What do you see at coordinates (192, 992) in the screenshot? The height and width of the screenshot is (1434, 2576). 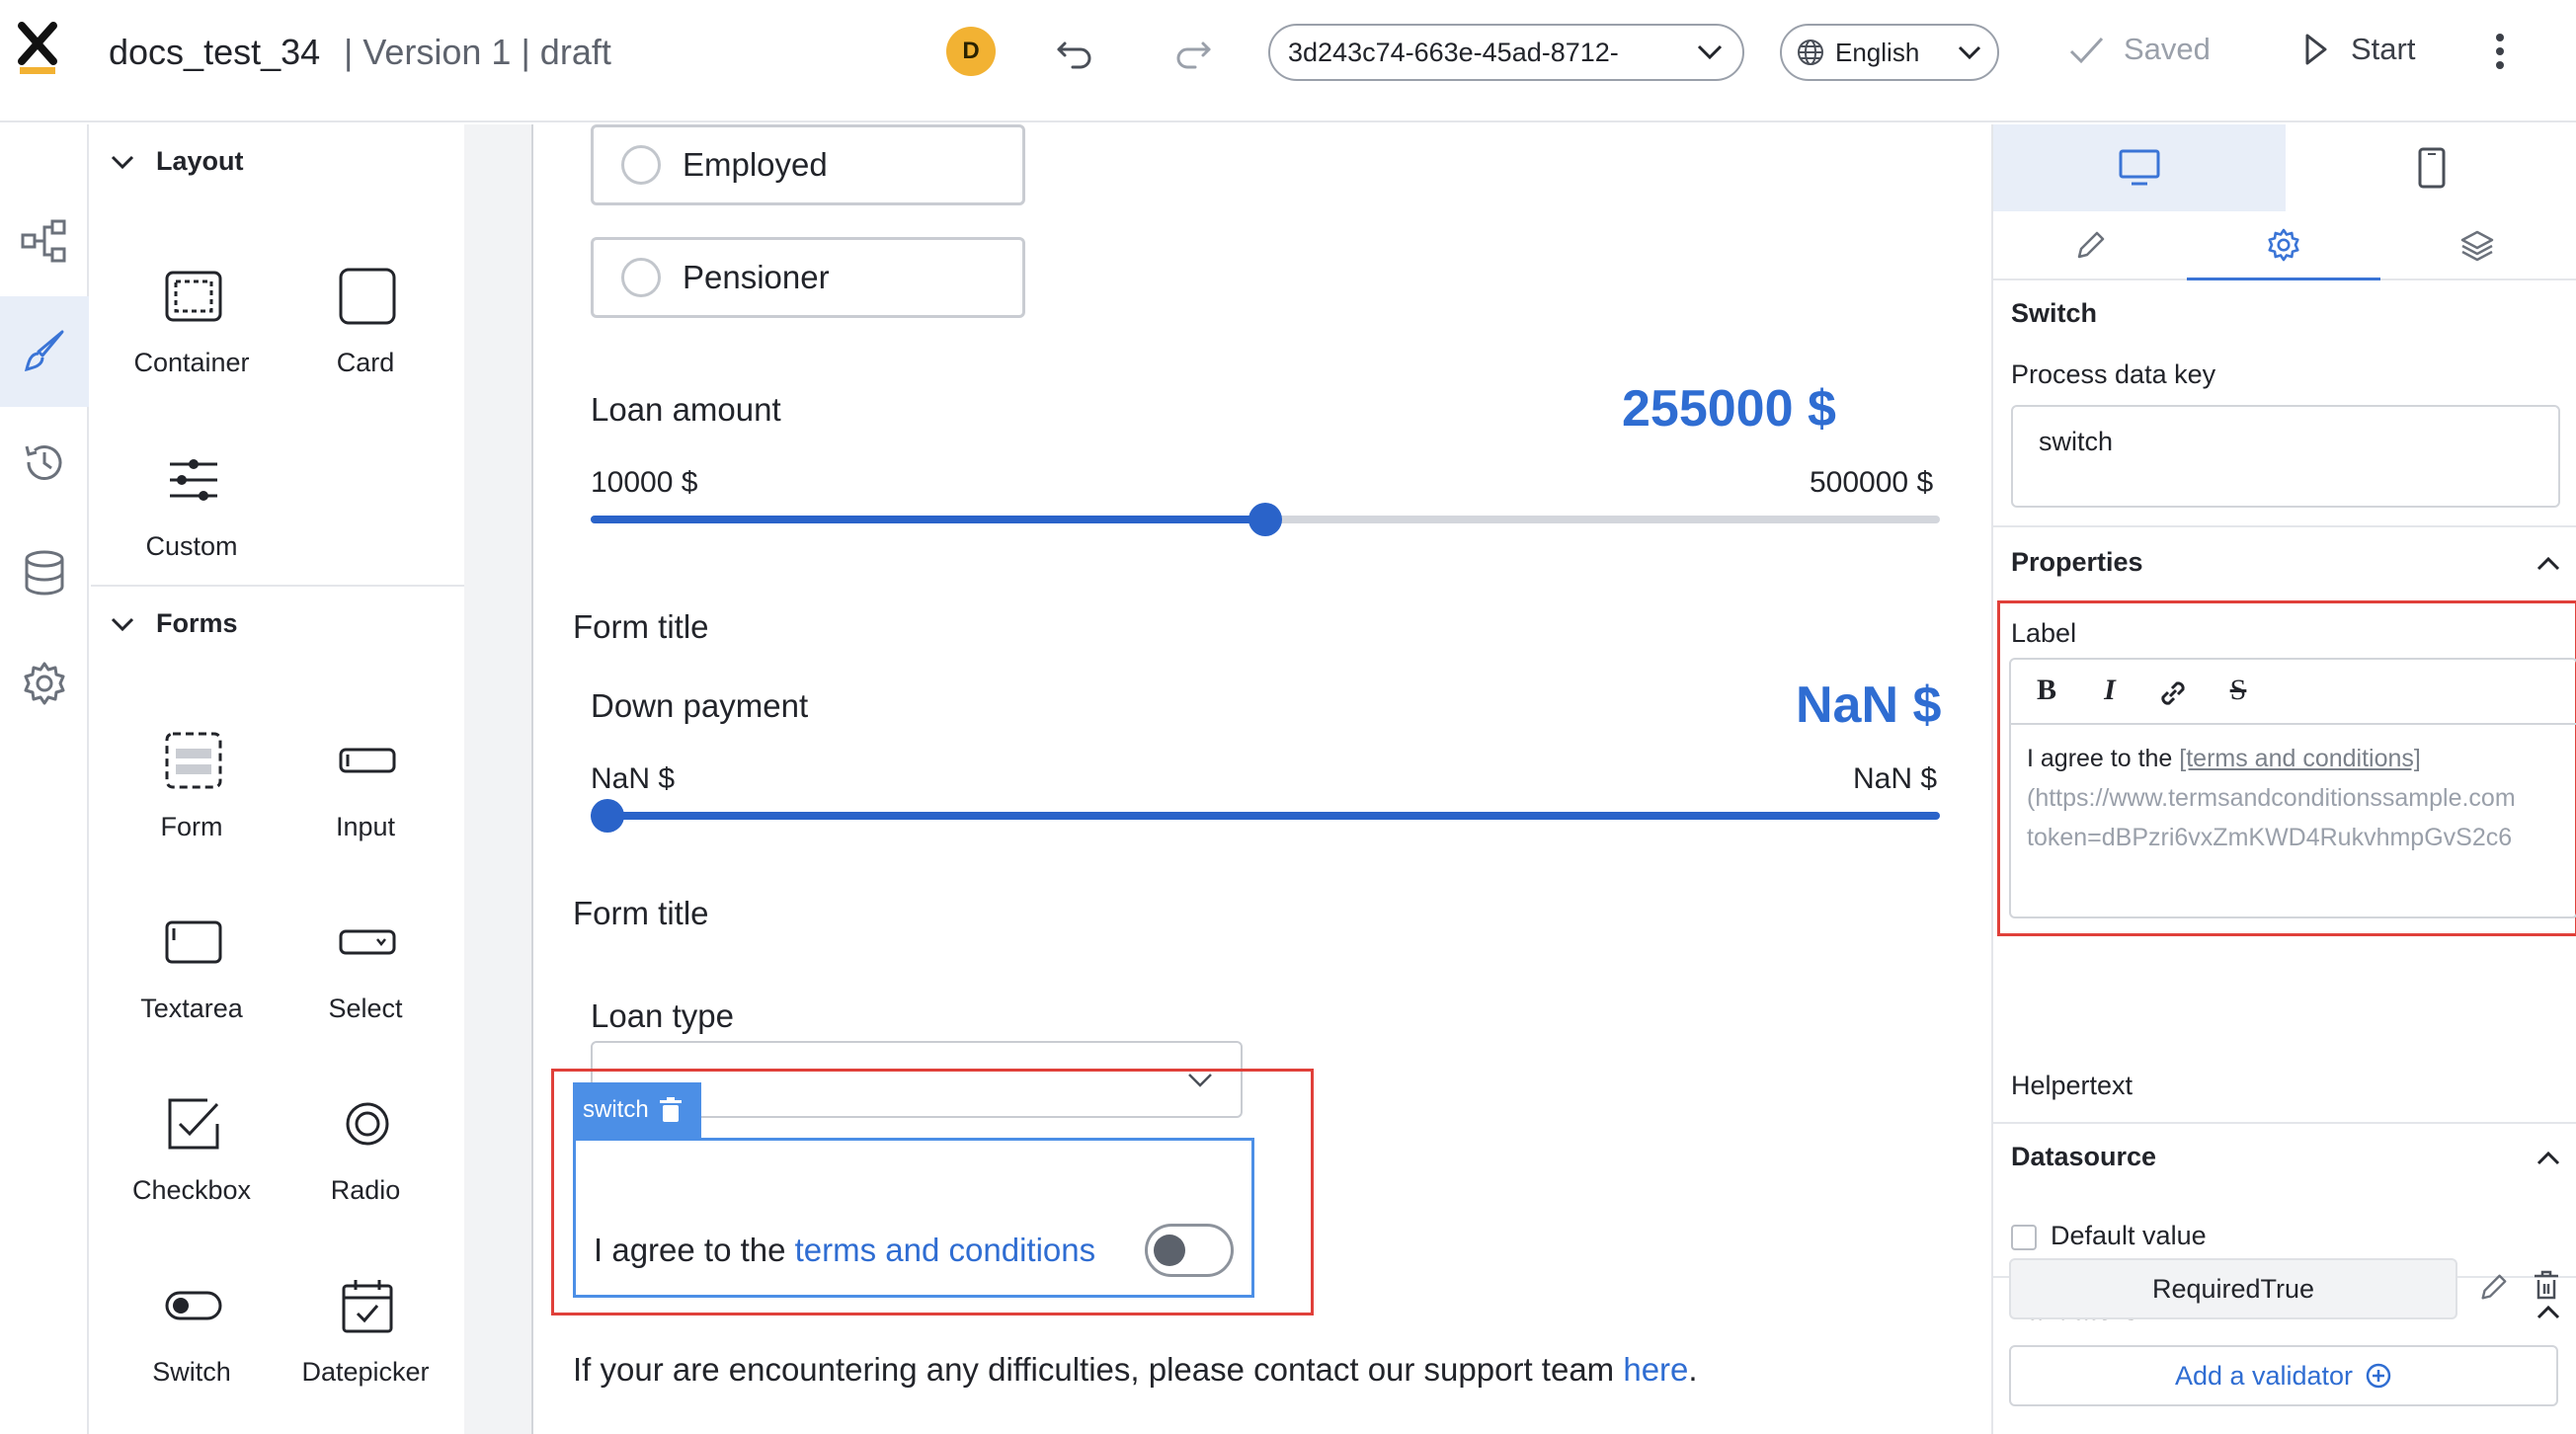 I see `palette-item-textarea: Textarea` at bounding box center [192, 992].